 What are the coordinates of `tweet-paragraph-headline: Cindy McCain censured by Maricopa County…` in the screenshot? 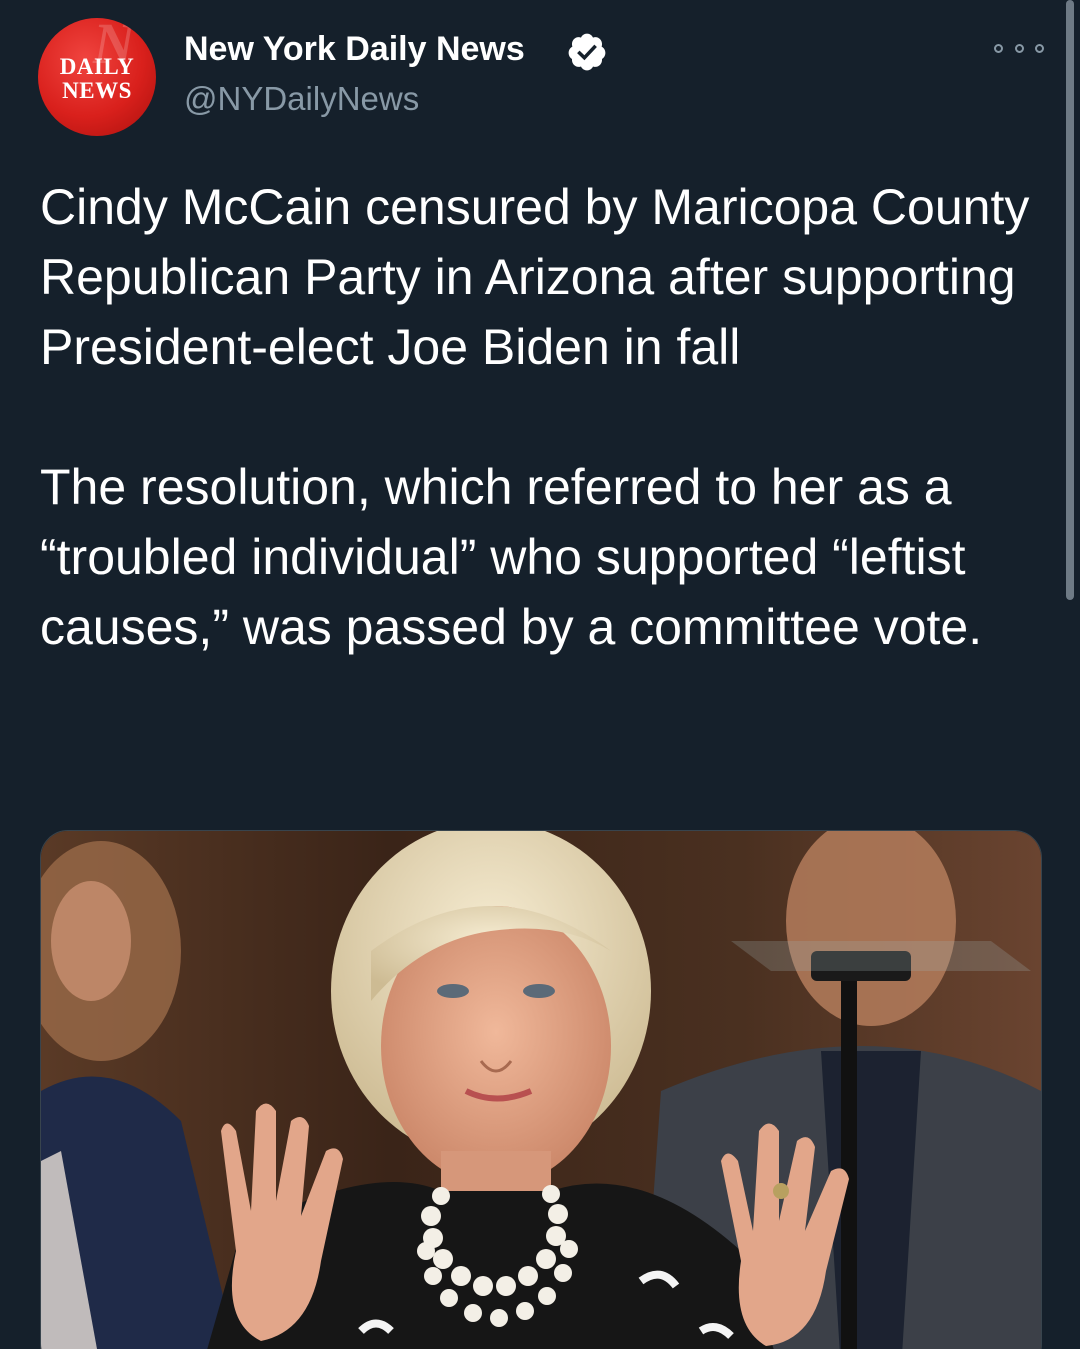 It's located at (535, 277).